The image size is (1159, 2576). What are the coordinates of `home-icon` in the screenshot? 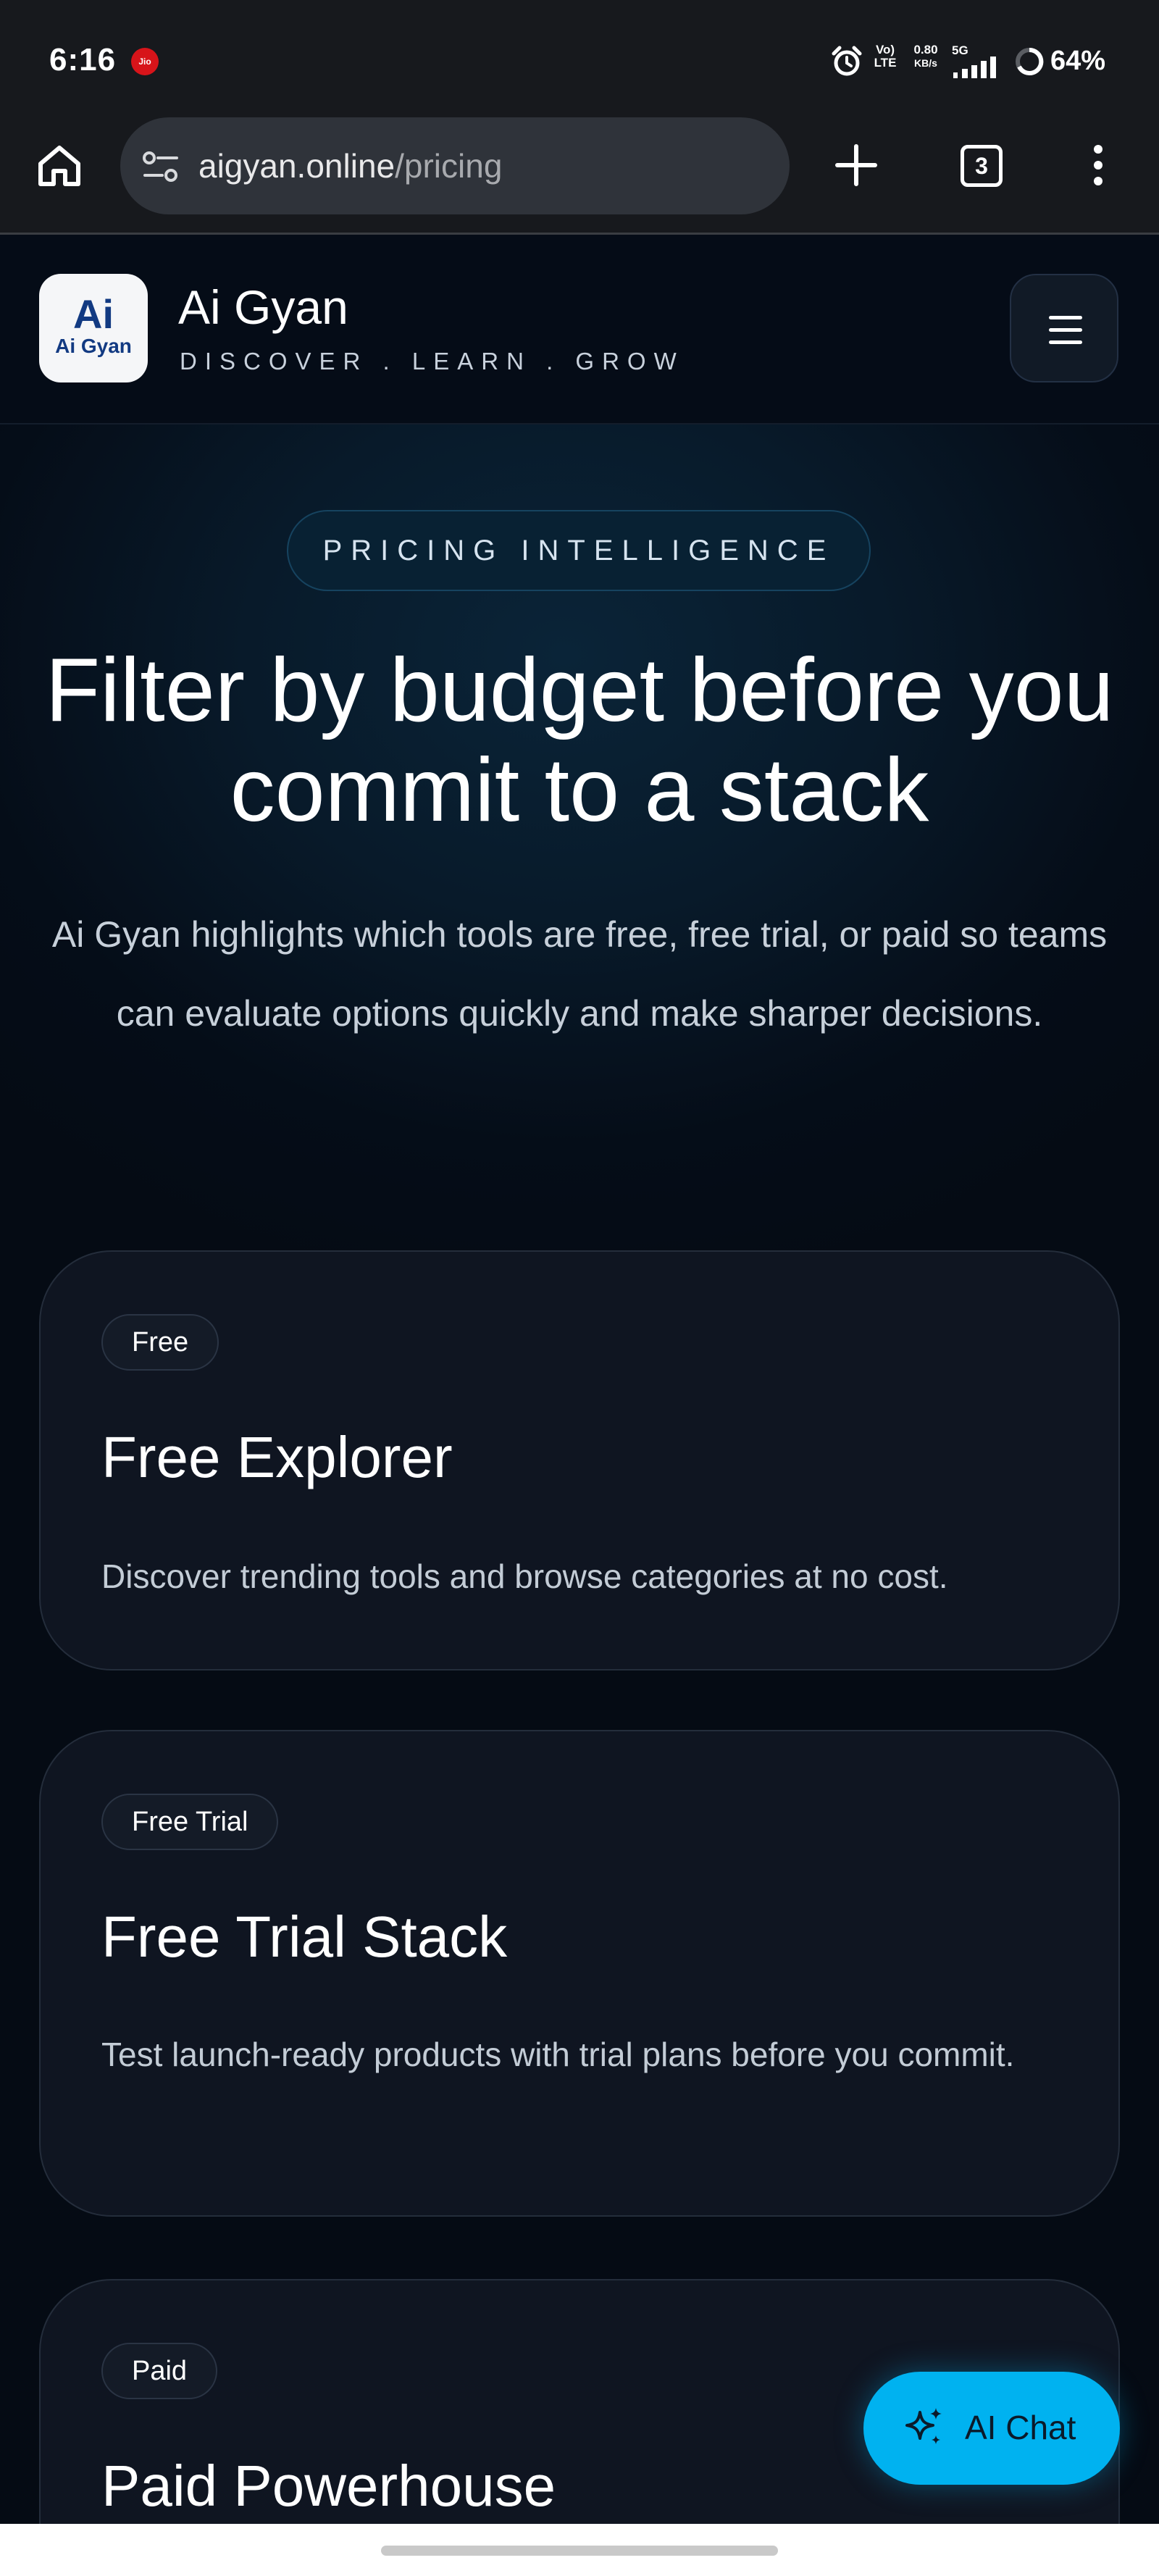 It's located at (59, 166).